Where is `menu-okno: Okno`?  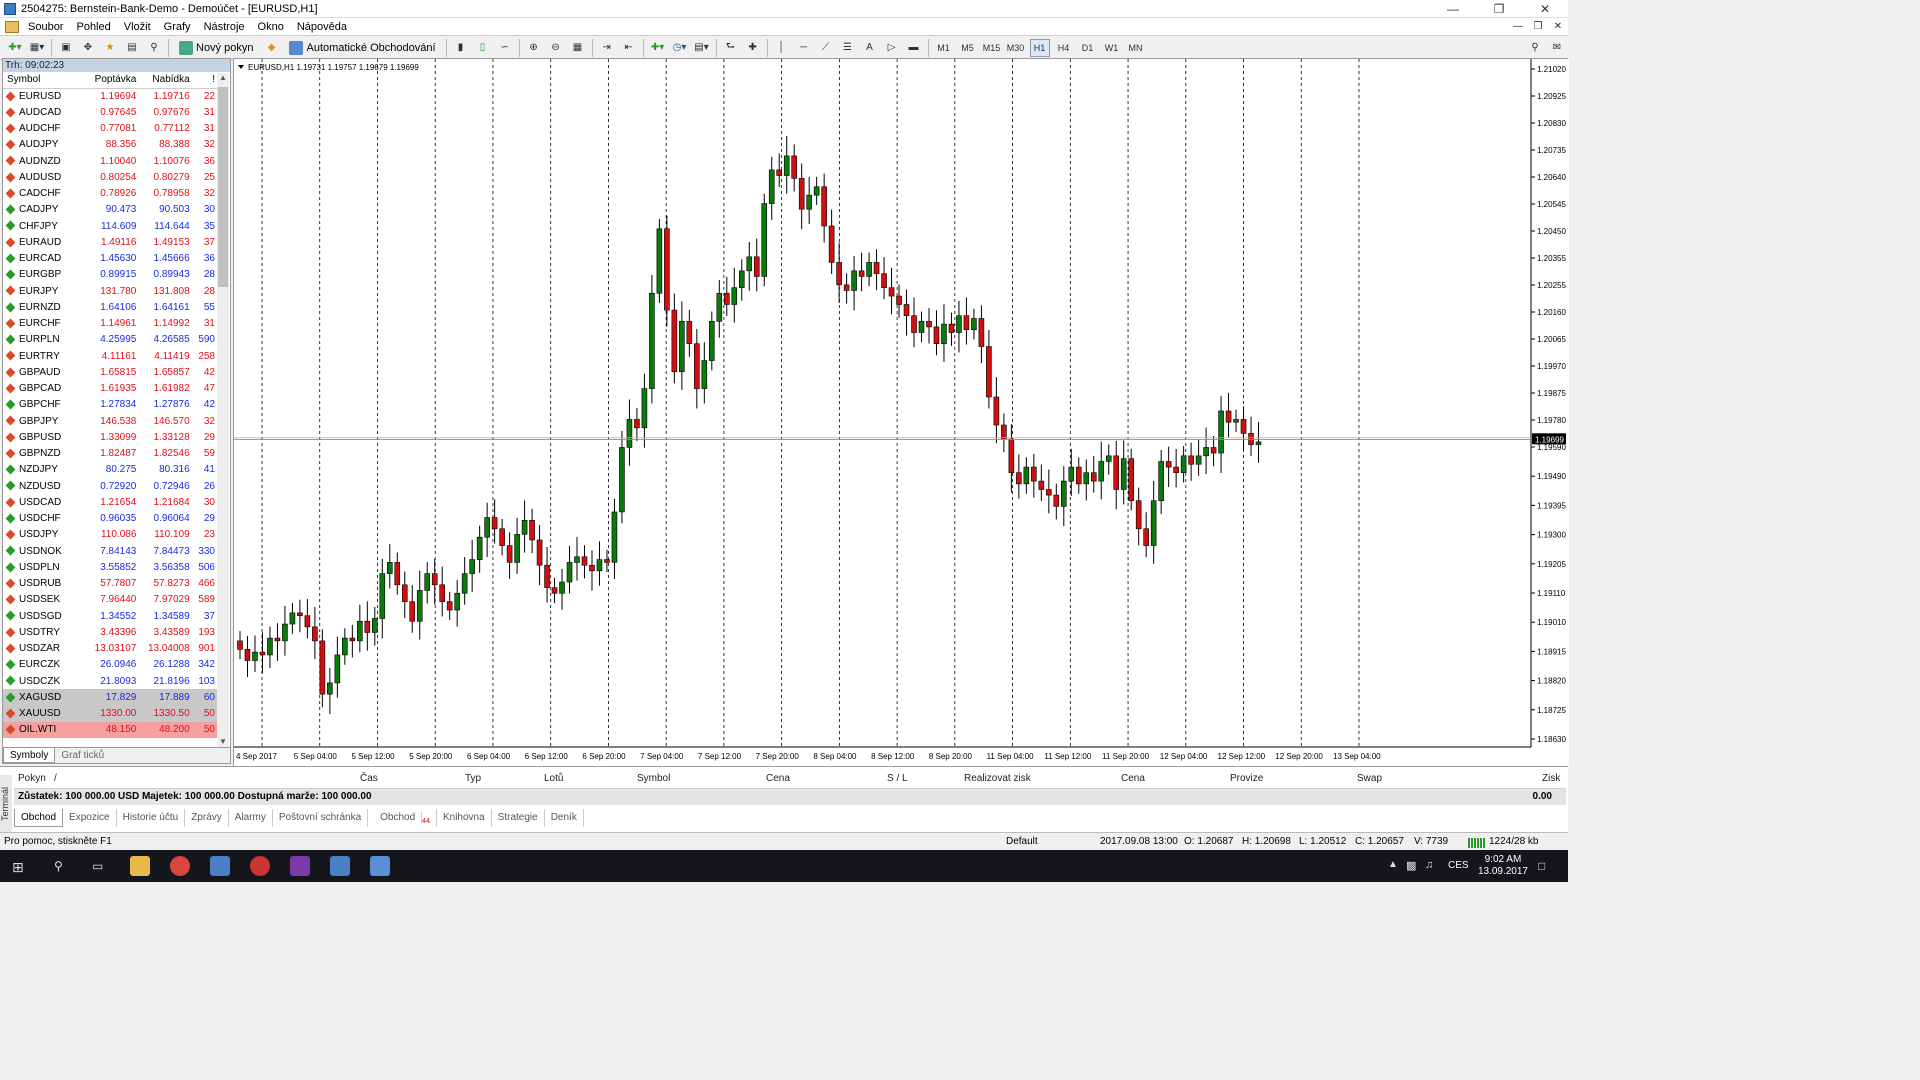
menu-okno: Okno is located at coordinates (272, 27).